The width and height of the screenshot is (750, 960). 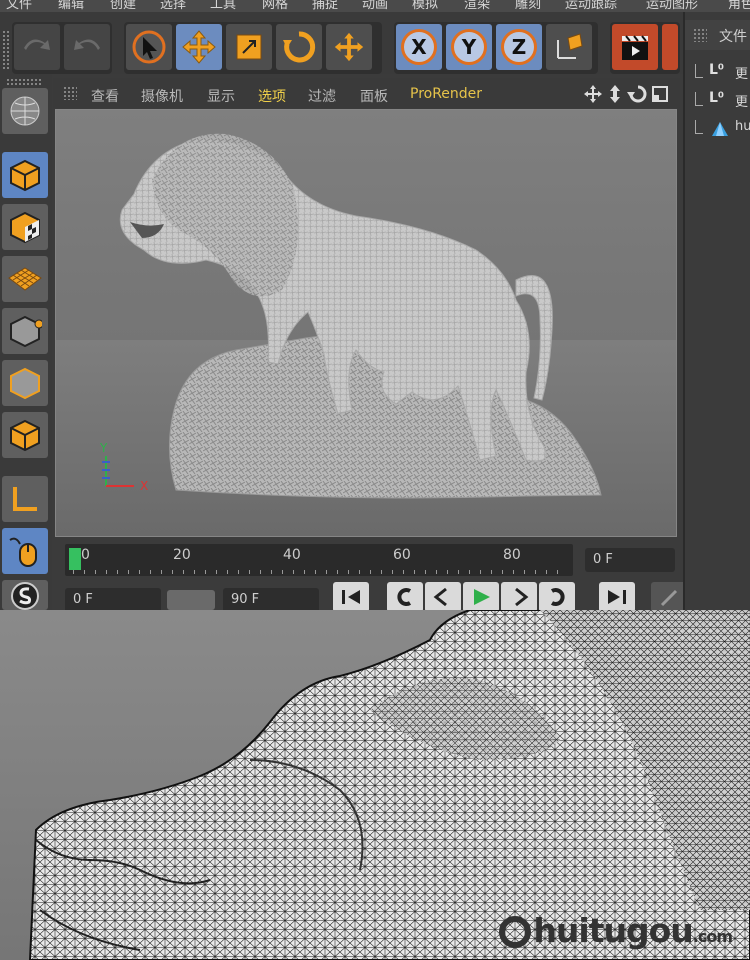 What do you see at coordinates (319, 560) in the screenshot?
I see `timeline-track: 0 20 40 60 80` at bounding box center [319, 560].